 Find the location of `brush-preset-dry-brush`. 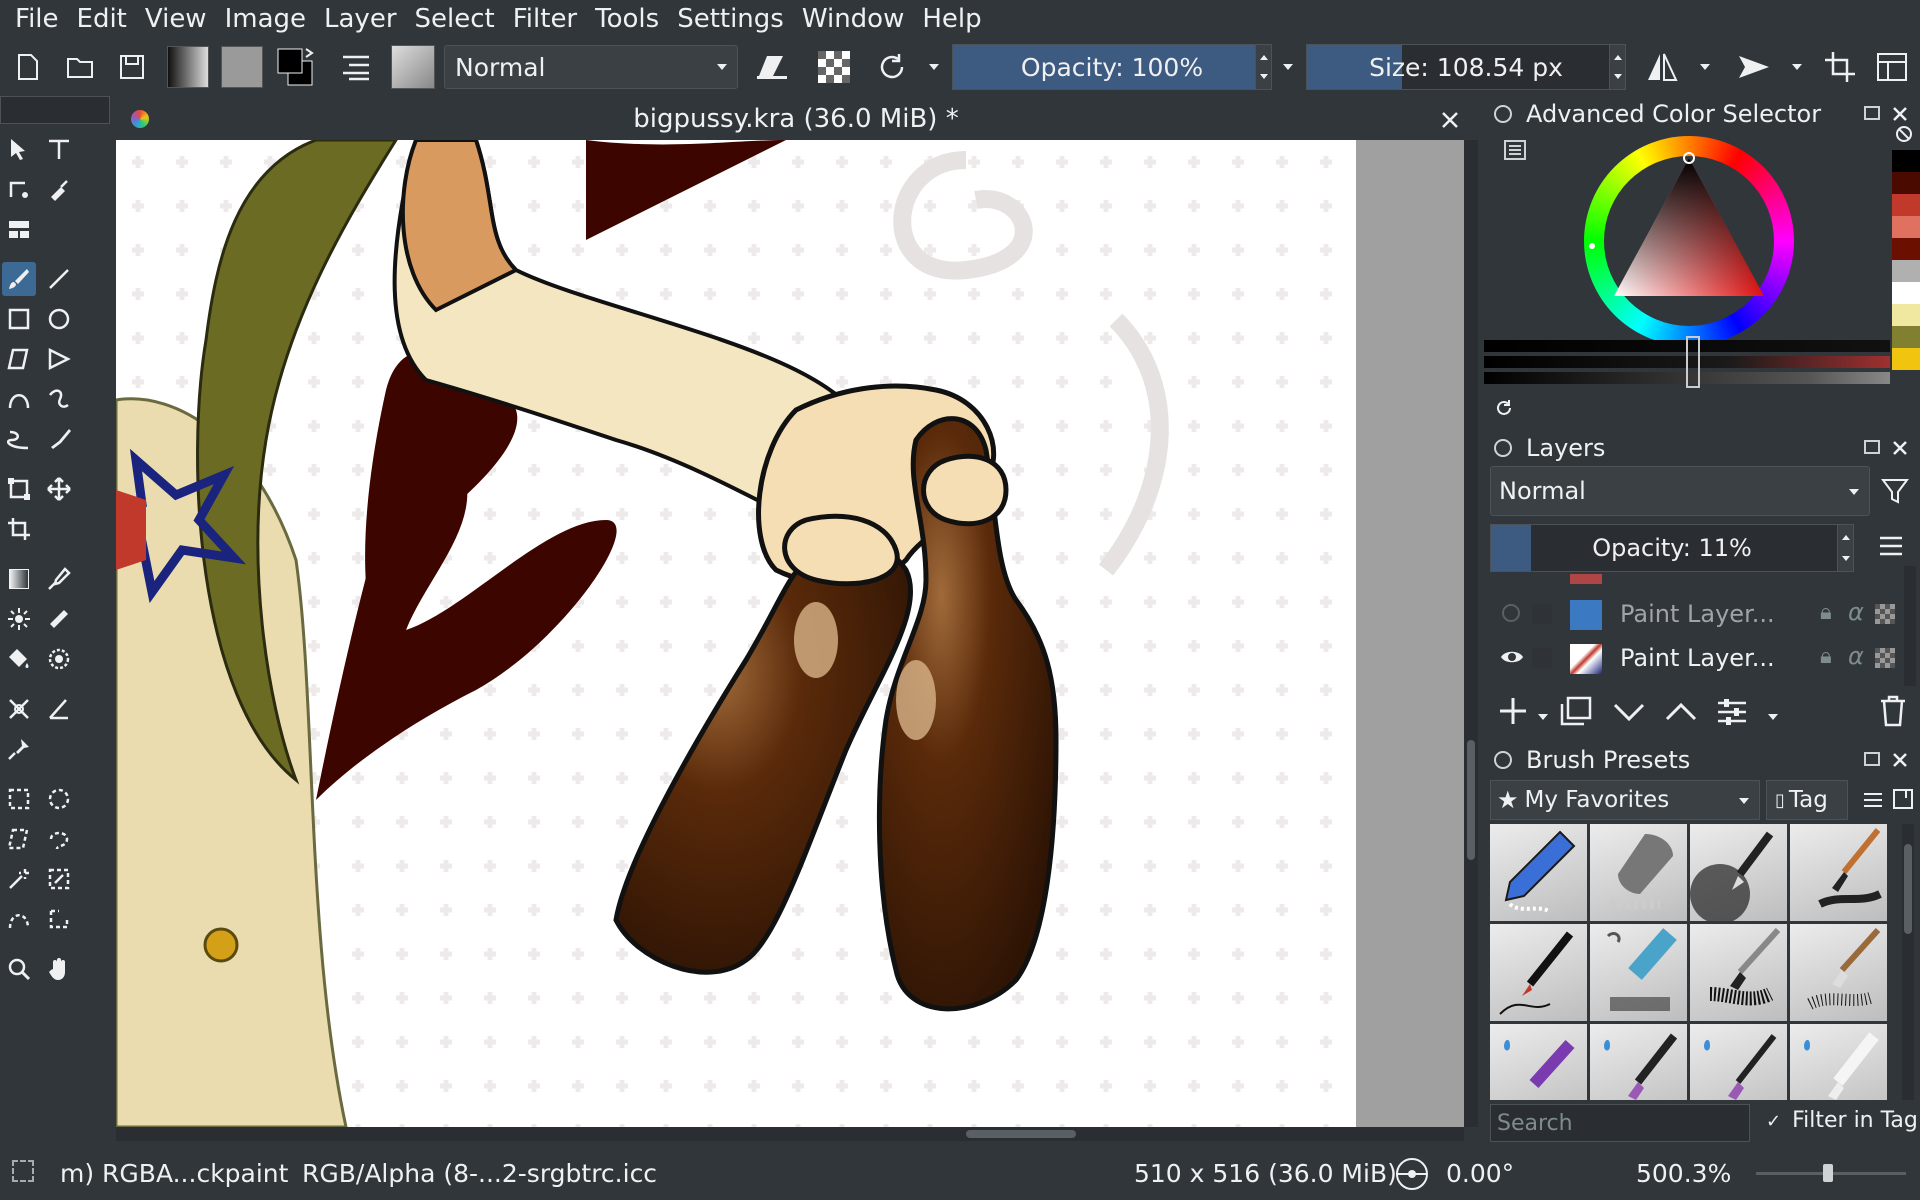

brush-preset-dry-brush is located at coordinates (1838, 972).